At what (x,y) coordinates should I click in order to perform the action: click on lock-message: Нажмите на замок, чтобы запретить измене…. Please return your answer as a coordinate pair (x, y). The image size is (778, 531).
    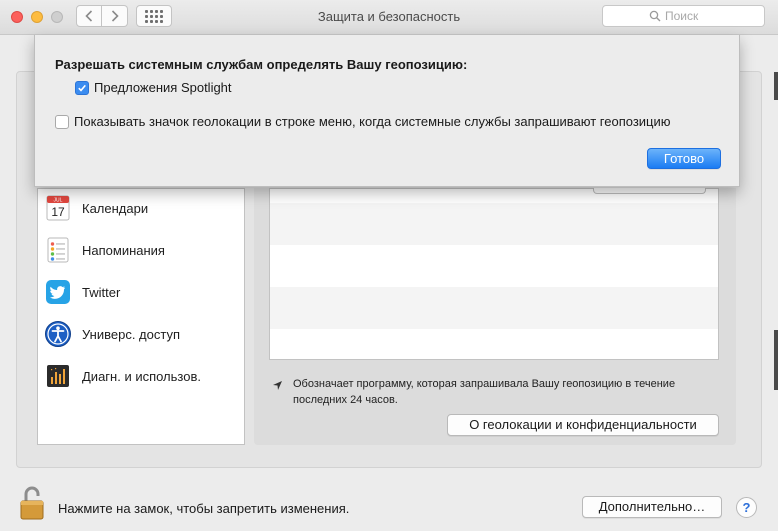
    Looking at the image, I should click on (204, 508).